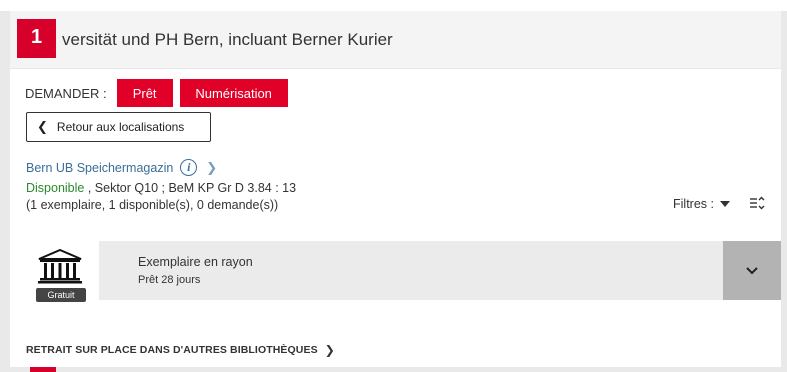  Describe the element at coordinates (42, 126) in the screenshot. I see `chevron-left-icon: ❮` at that location.